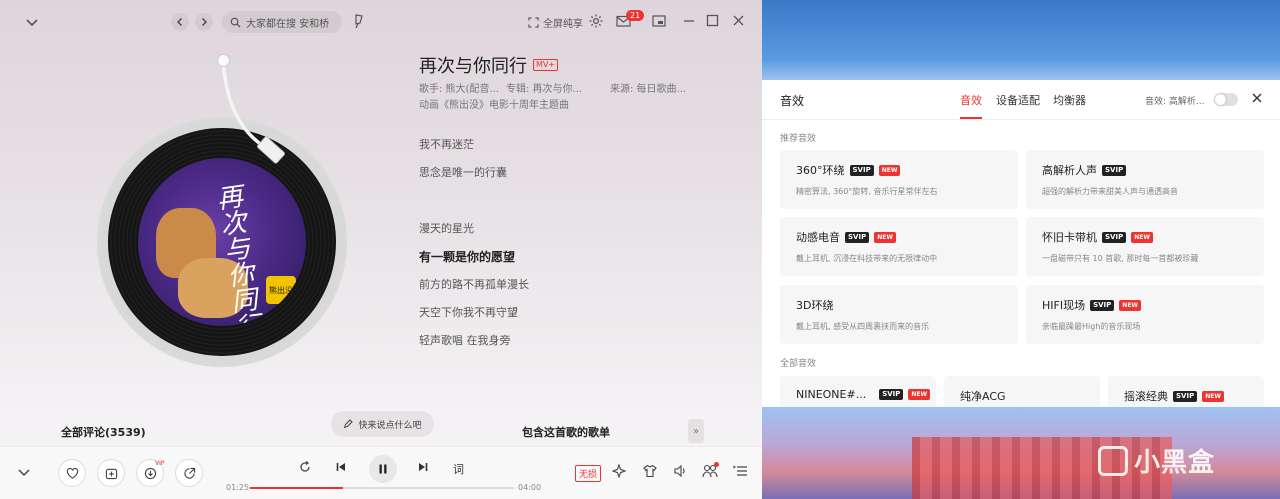 The image size is (1280, 499). I want to click on comments-title: 全部评论(3539), so click(103, 432).